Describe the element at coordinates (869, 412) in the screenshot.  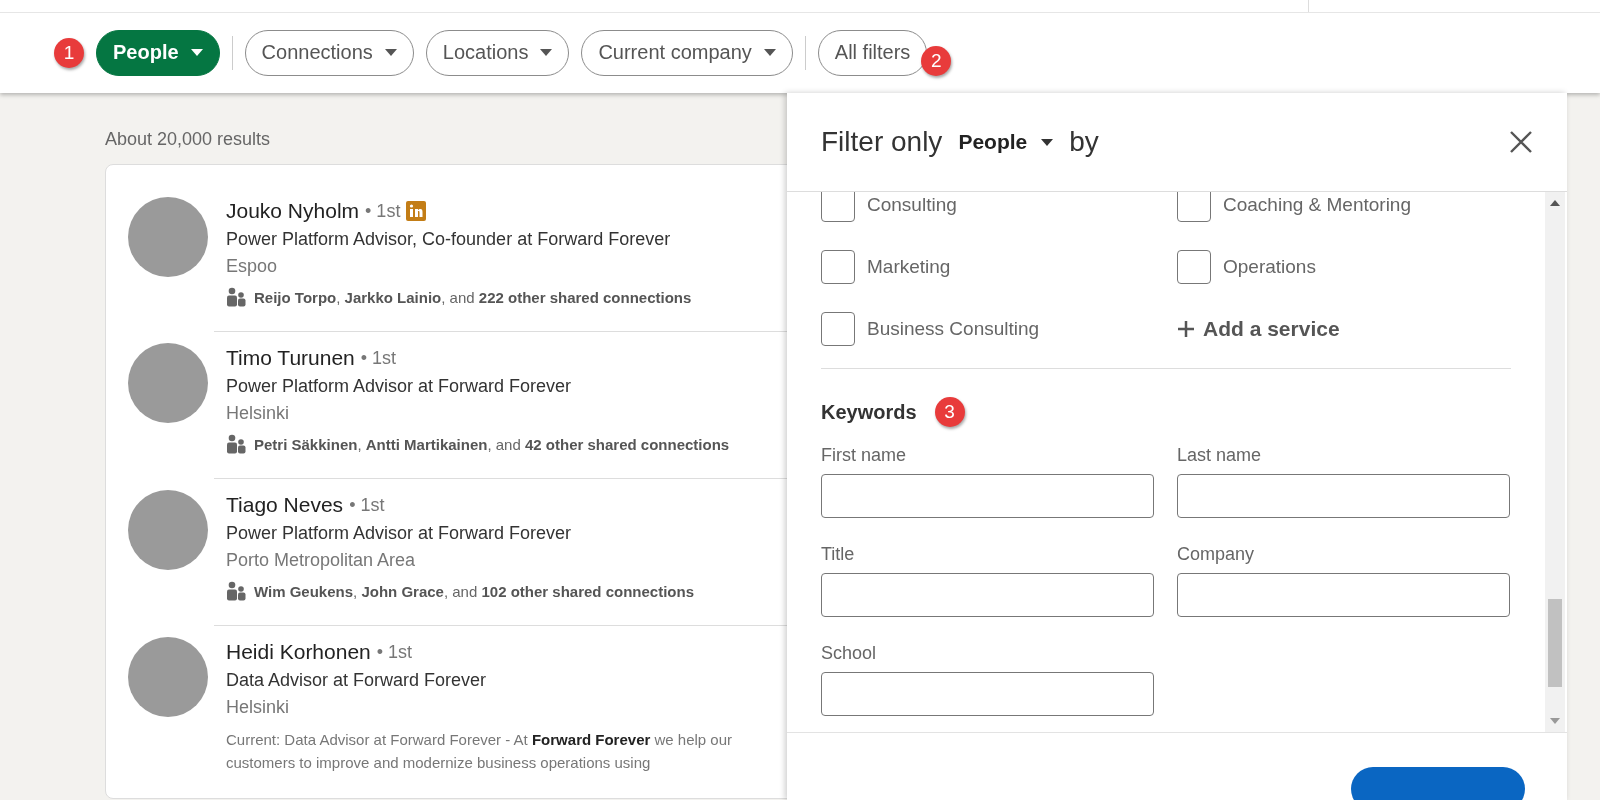
I see `section-heading: Keywords` at that location.